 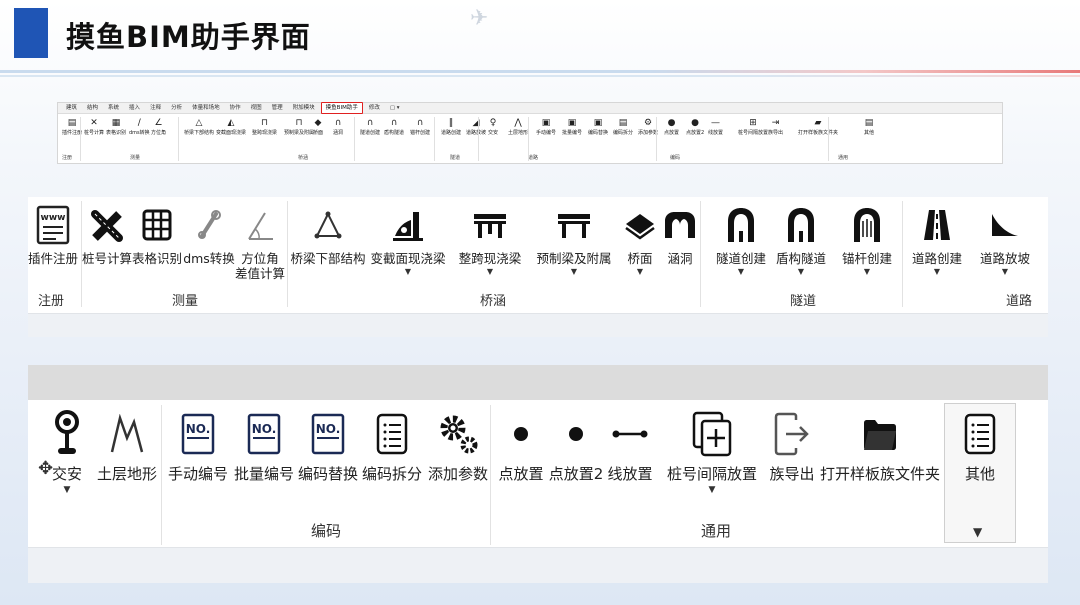 What do you see at coordinates (576, 446) in the screenshot?
I see `point-place-2-button: 点放置2` at bounding box center [576, 446].